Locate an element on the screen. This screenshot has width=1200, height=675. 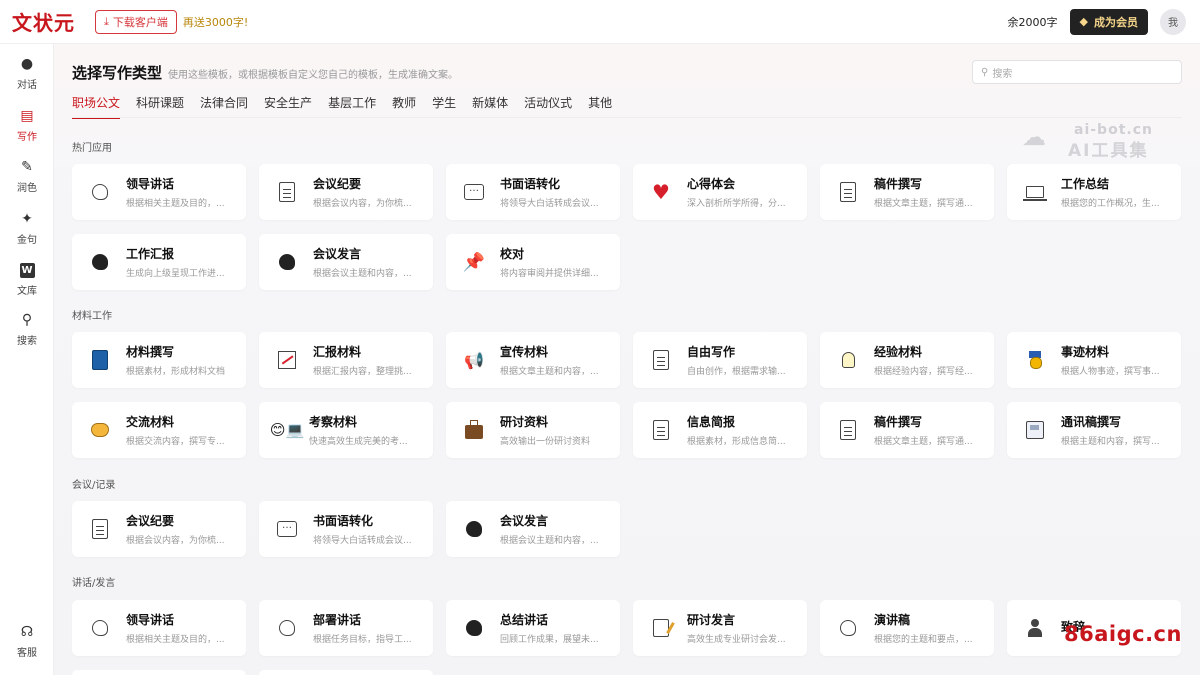
tab-student: 学生 is located at coordinates (444, 106).